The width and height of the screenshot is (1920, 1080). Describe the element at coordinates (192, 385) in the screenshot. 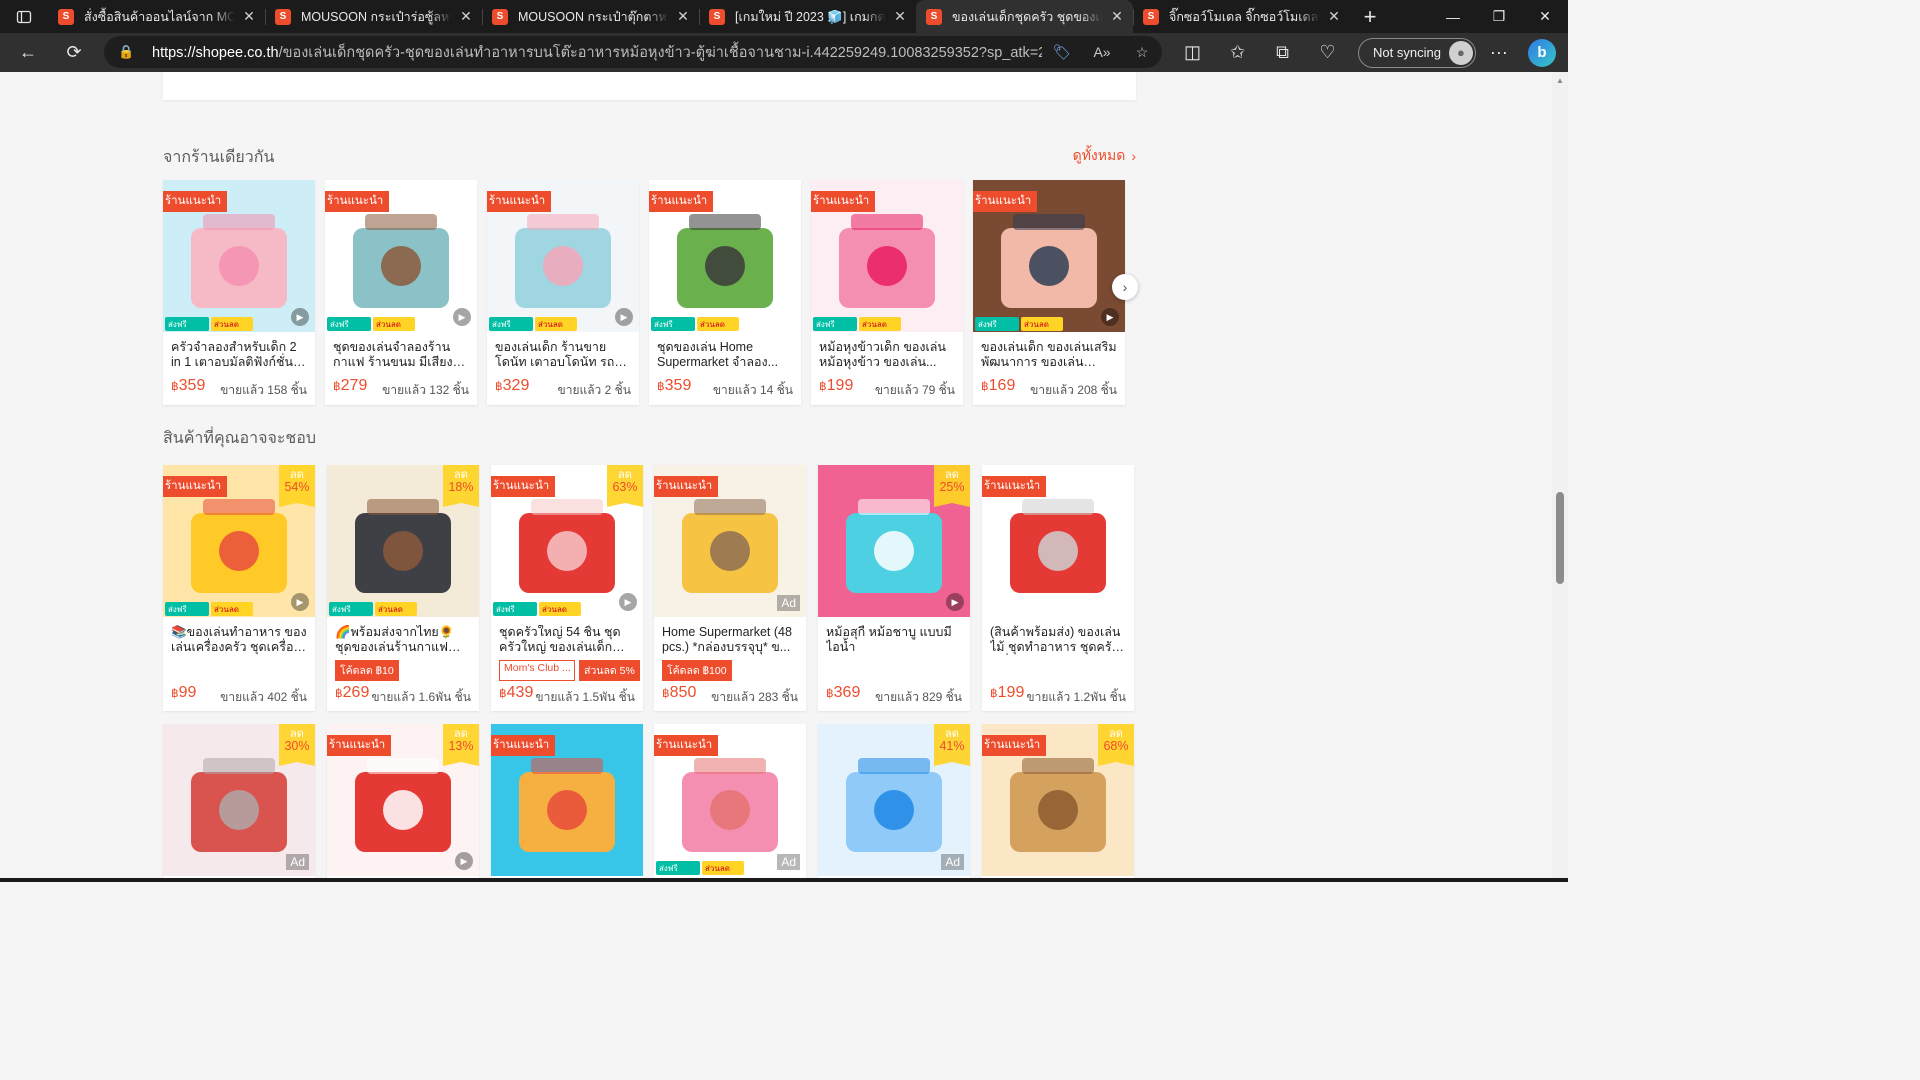

I see `price-value: 359` at that location.